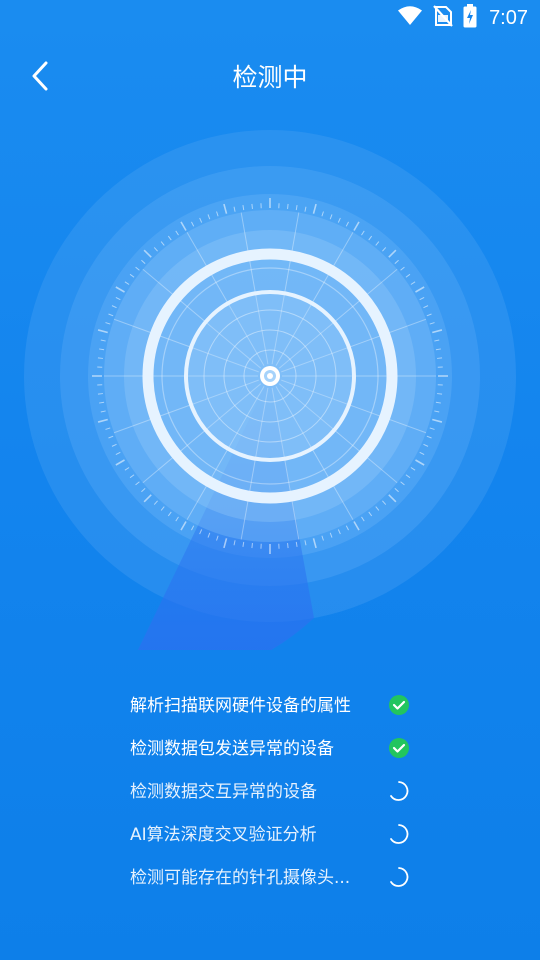 This screenshot has height=960, width=540. I want to click on checklist-label: 检测数据包发送异常的设备, so click(232, 748).